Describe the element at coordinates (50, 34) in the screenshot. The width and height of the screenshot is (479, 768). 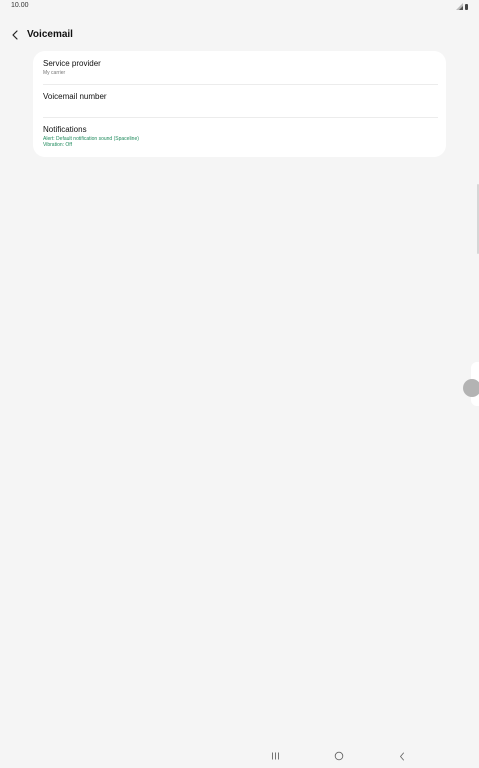
I see `page-title: Voicemail` at that location.